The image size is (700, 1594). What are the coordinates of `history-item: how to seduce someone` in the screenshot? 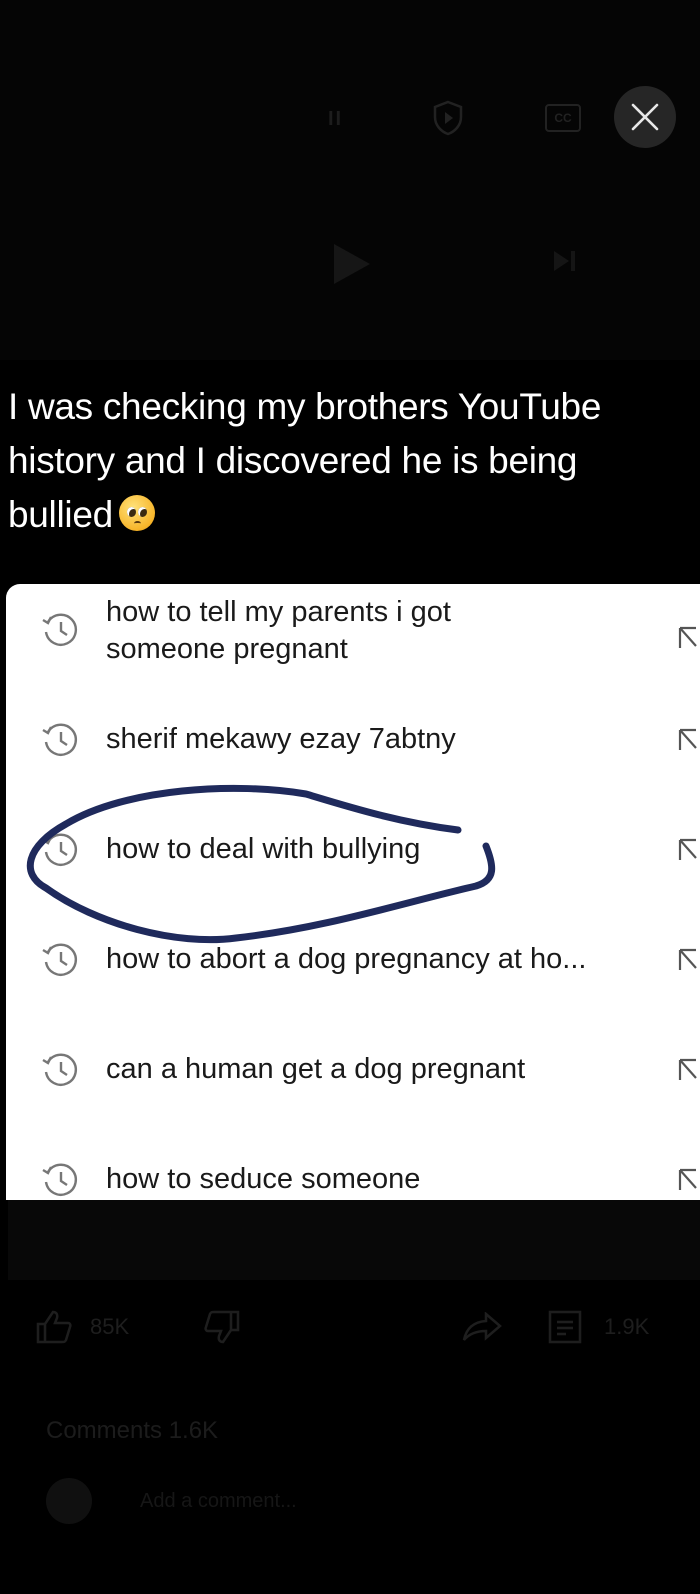 It's located at (353, 1179).